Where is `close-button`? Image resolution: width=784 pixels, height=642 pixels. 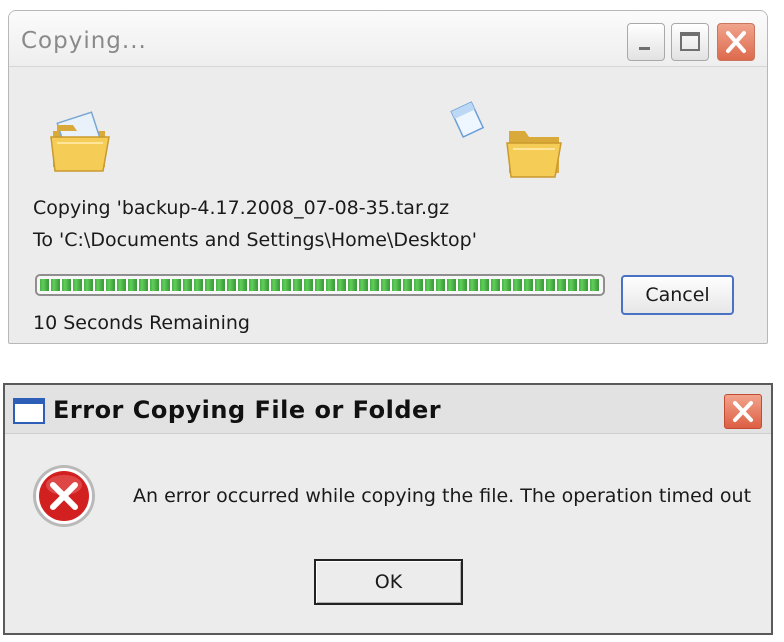 close-button is located at coordinates (736, 42).